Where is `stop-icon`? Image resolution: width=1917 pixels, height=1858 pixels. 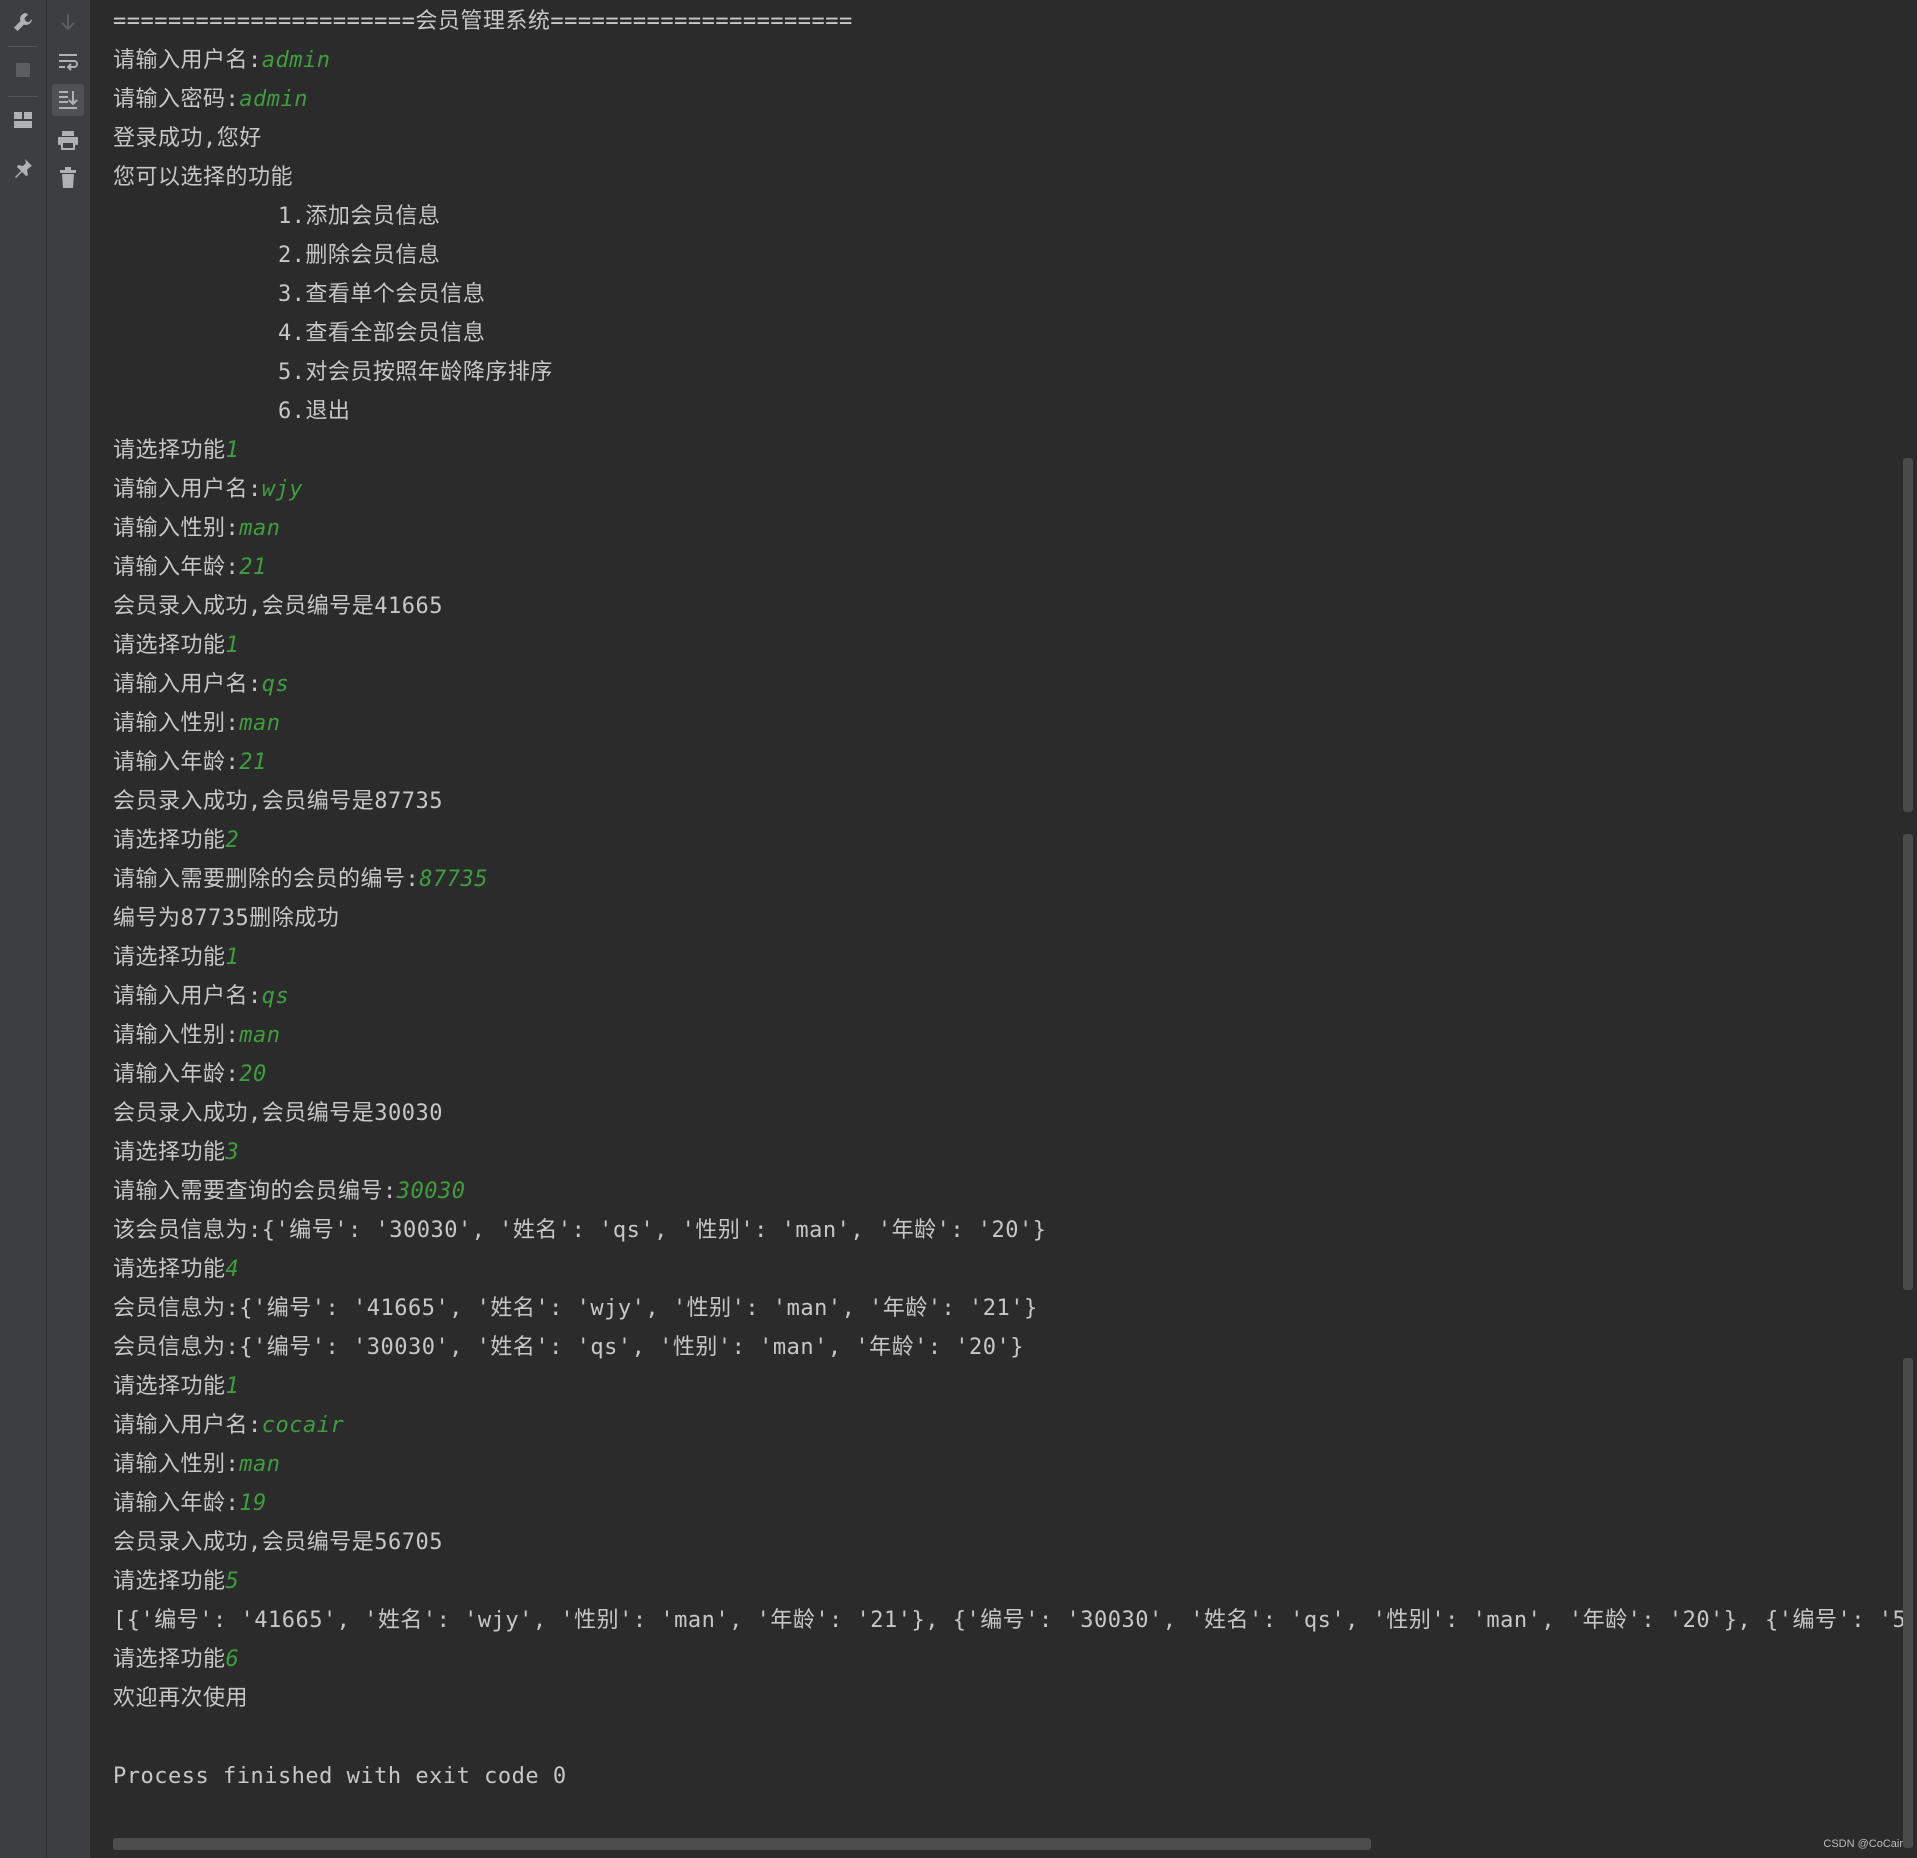 stop-icon is located at coordinates (23, 70).